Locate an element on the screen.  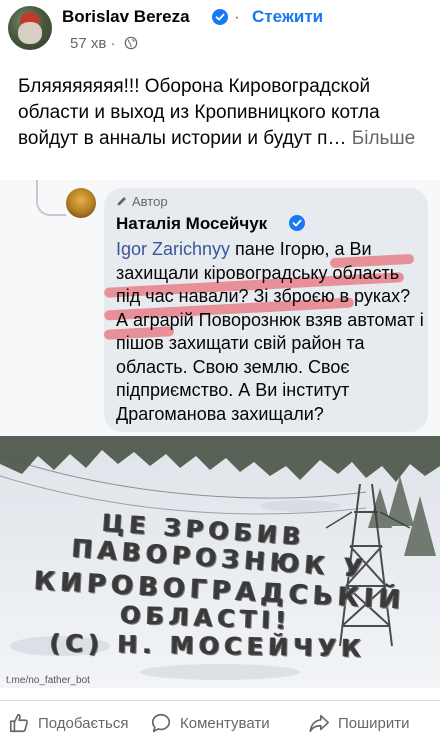
mention-link: Igor Zarichnyy is located at coordinates (173, 249).